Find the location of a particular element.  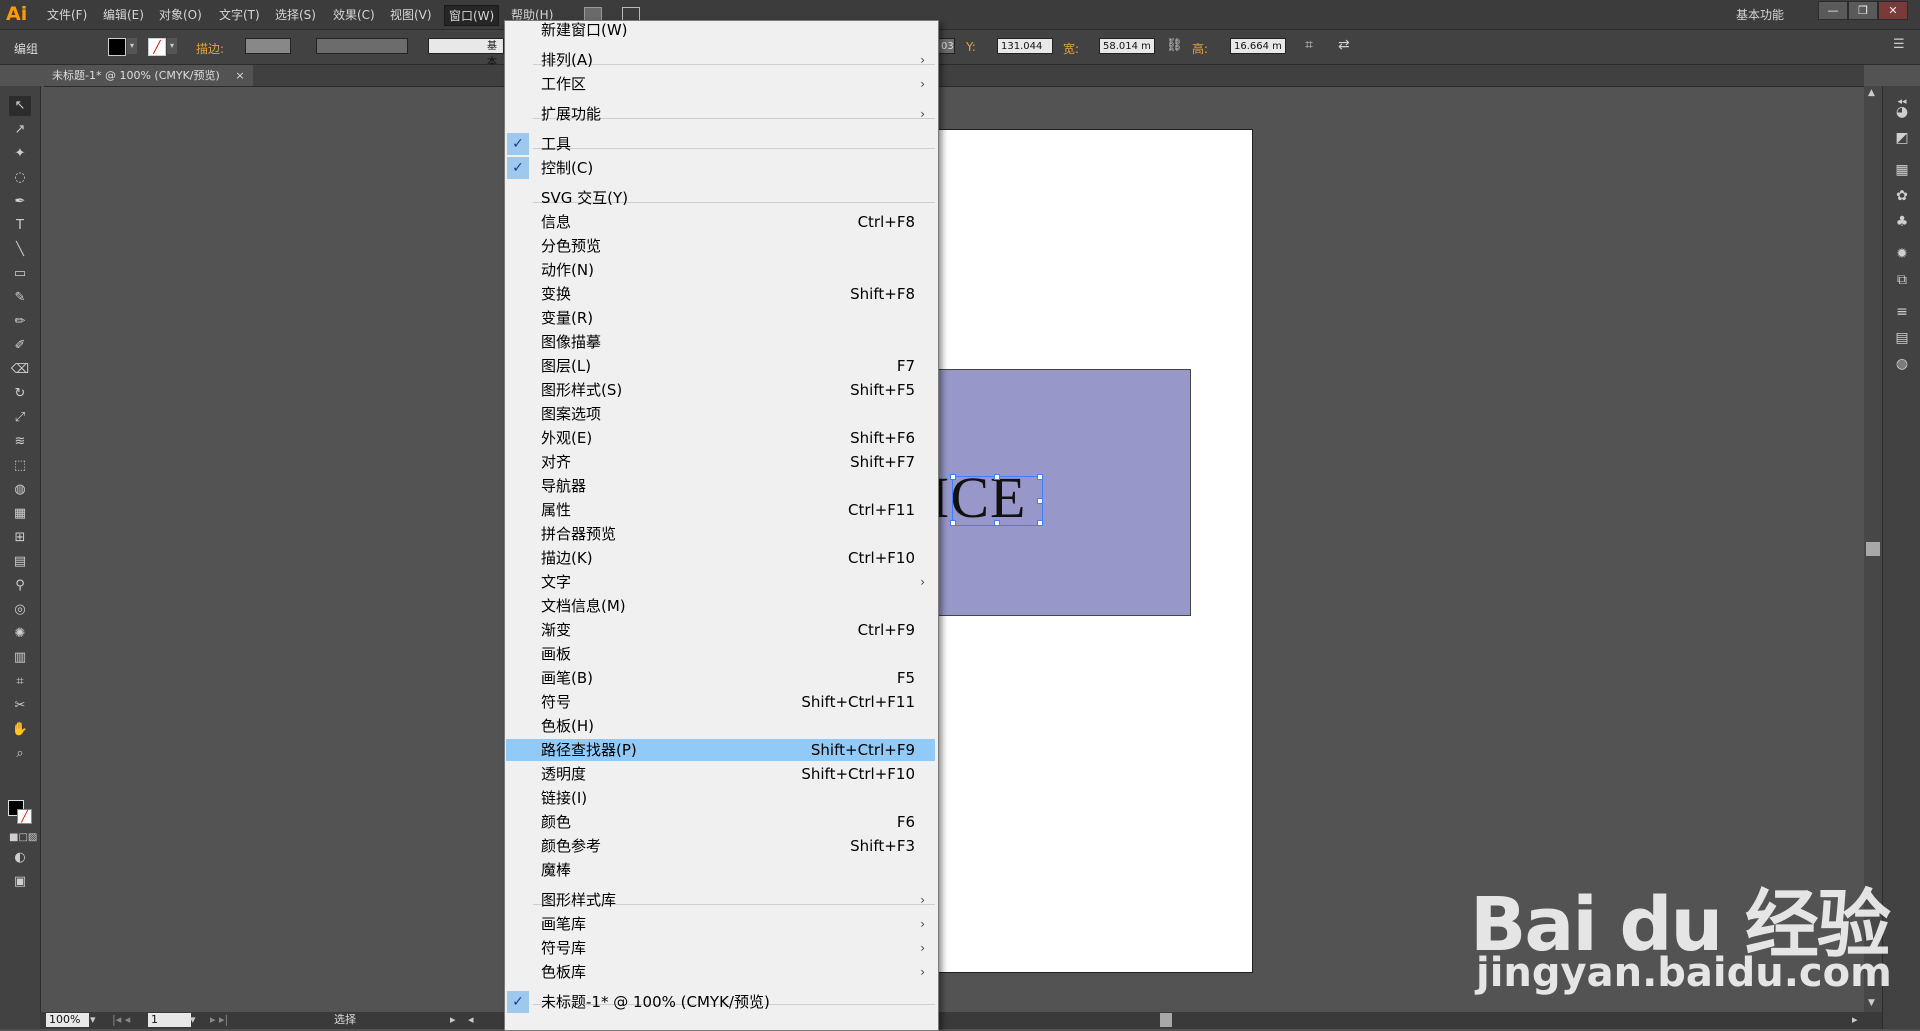

window-menu-item: 画笔(B) F5 is located at coordinates (720, 678).